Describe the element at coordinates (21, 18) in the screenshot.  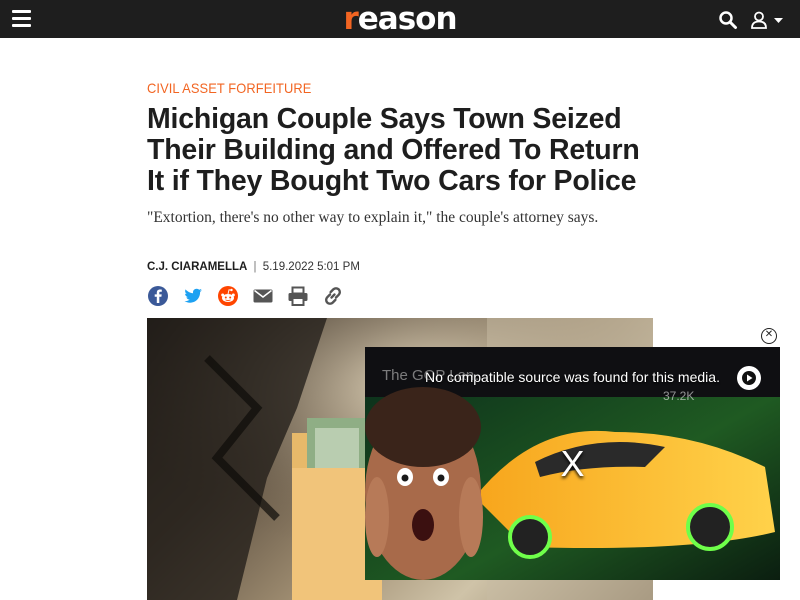
I see `hamburger-icon` at that location.